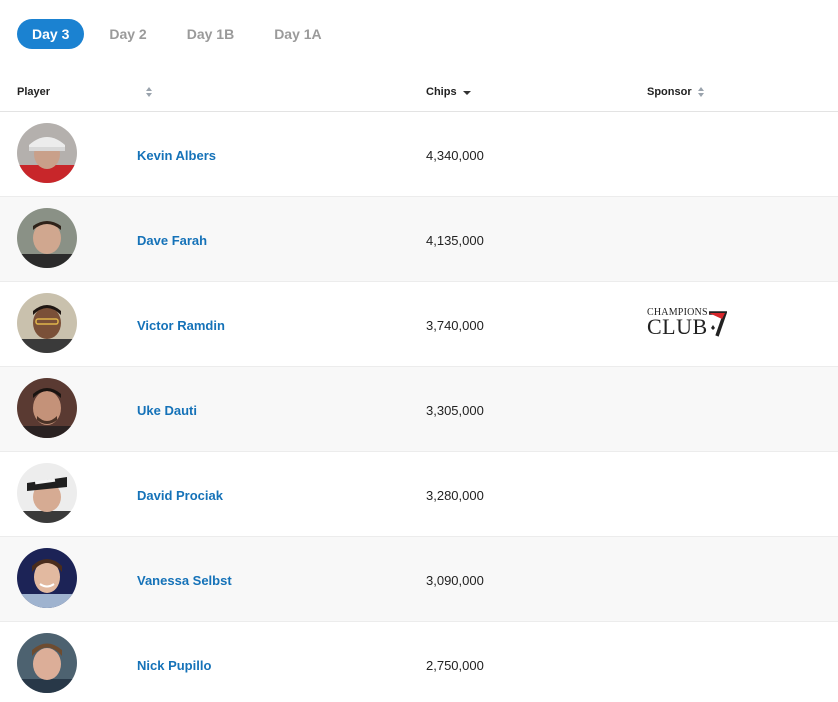 The height and width of the screenshot is (702, 838). I want to click on chip-count: 4,340,000, so click(455, 155).